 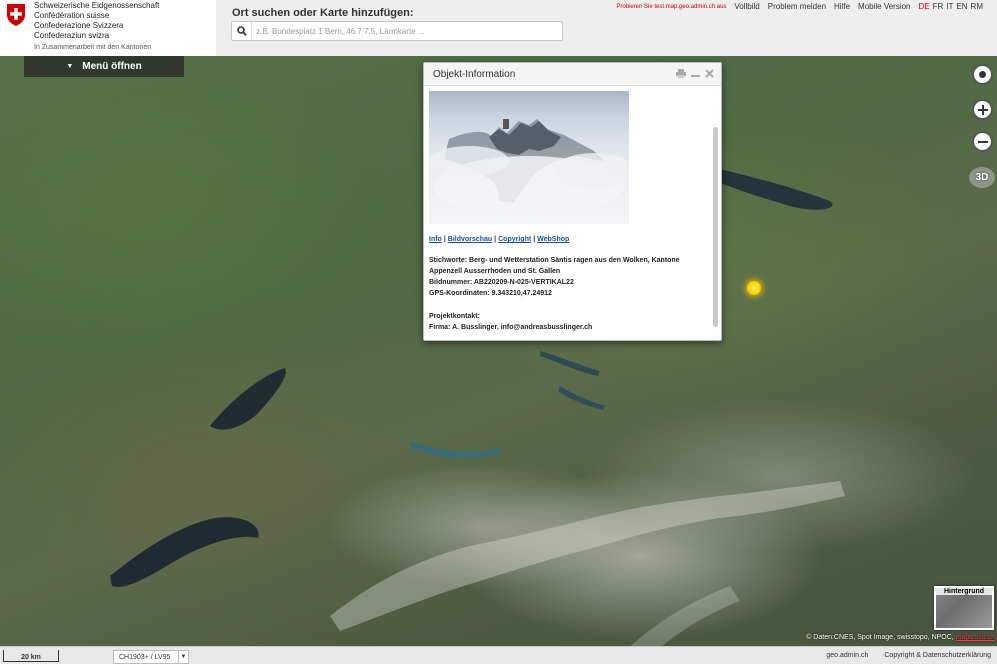 I want to click on lang-it: IT, so click(x=949, y=6).